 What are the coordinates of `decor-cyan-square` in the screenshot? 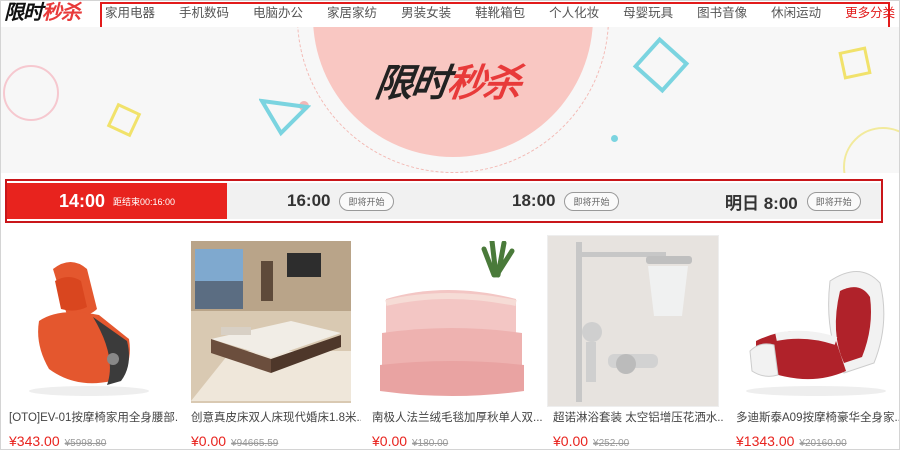 It's located at (661, 65).